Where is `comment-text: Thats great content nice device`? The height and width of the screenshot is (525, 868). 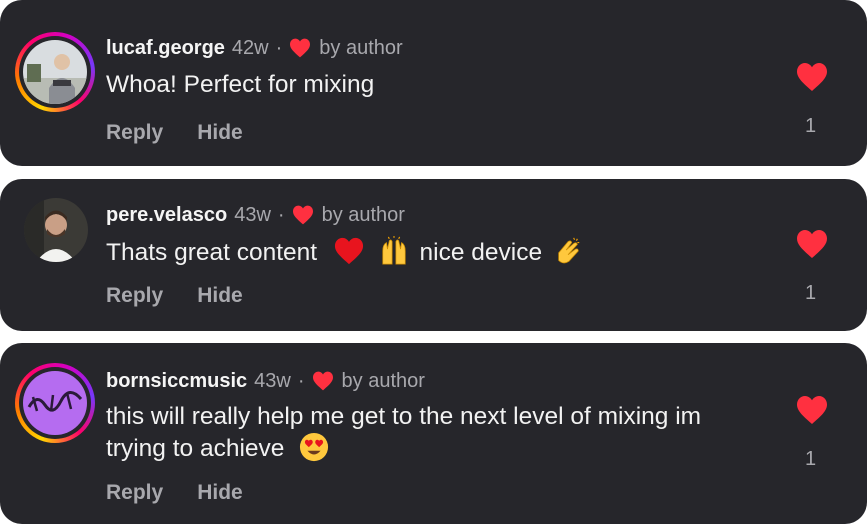
comment-text: Thats great content nice device is located at coordinates (446, 252).